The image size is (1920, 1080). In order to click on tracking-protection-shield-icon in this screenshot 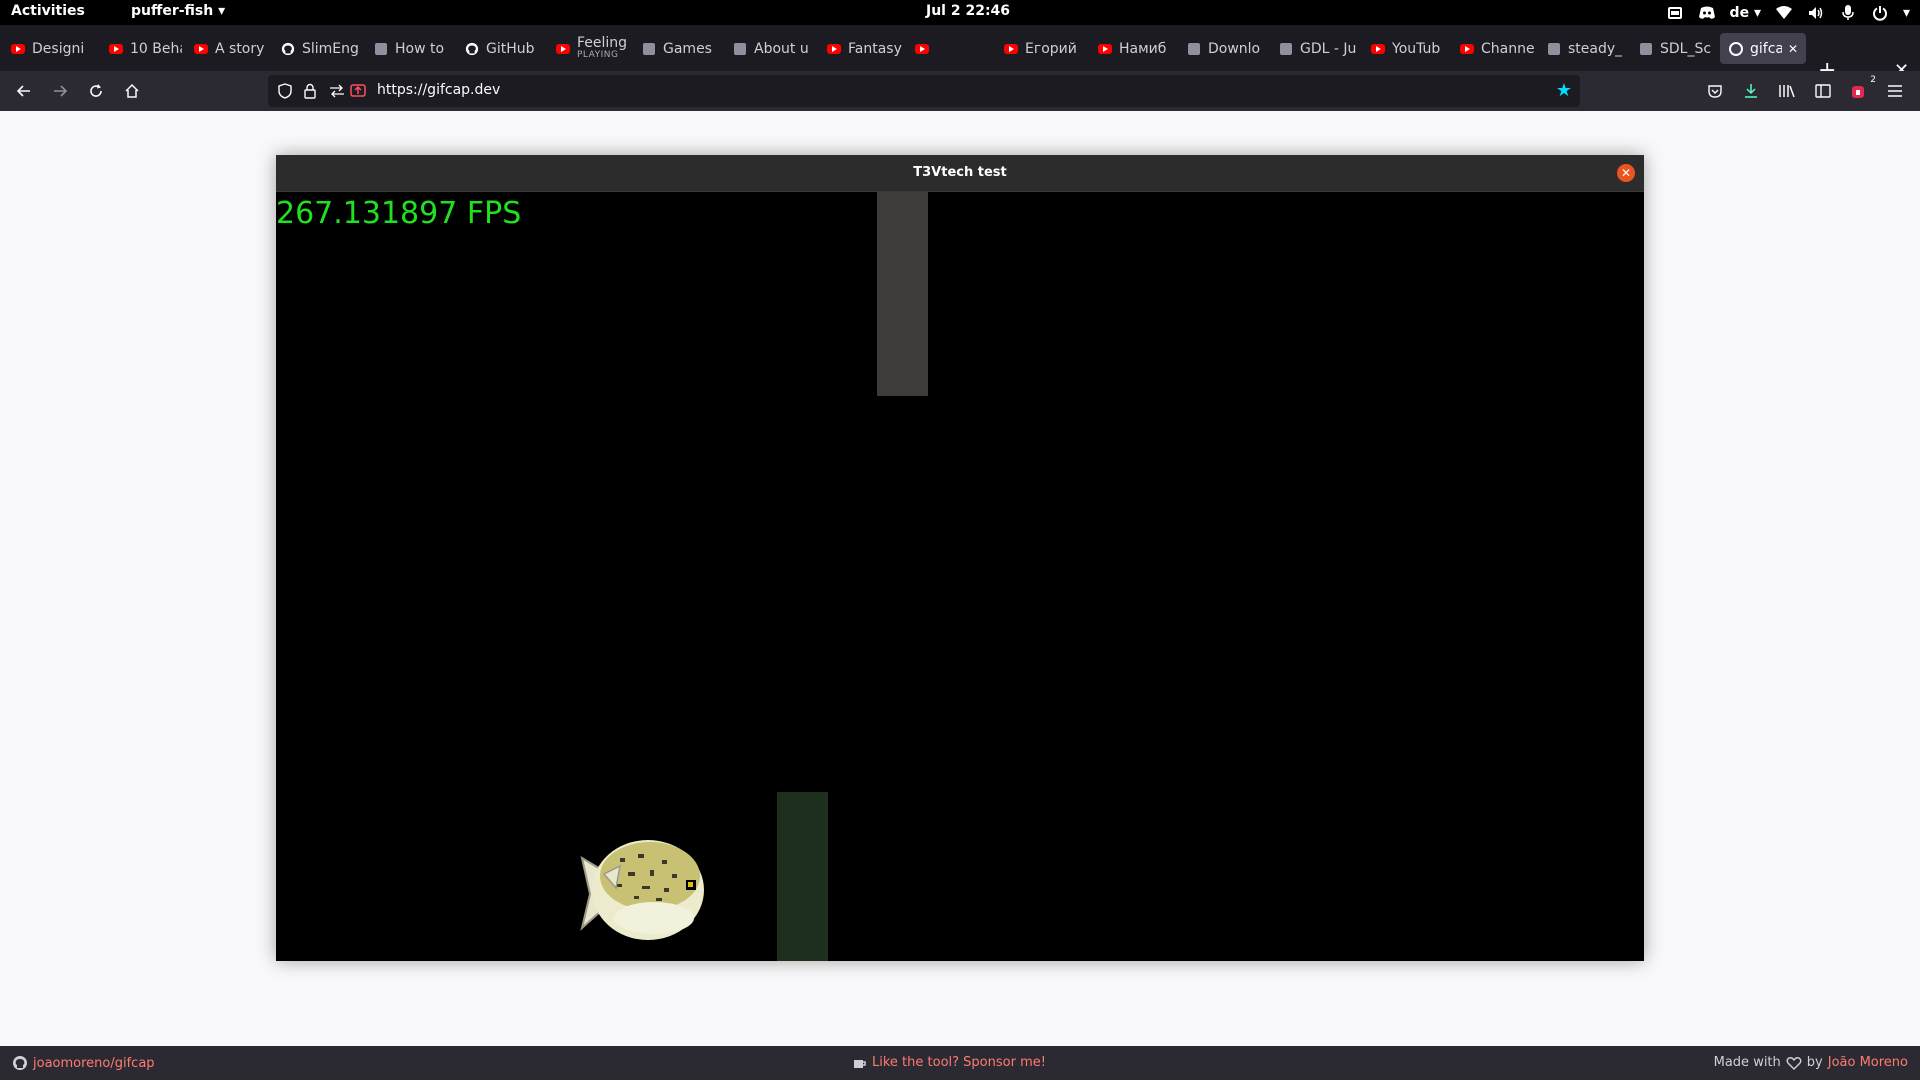, I will do `click(285, 91)`.